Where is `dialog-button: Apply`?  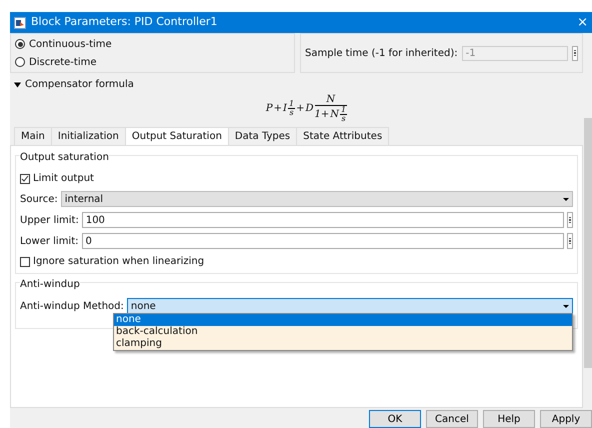 dialog-button: Apply is located at coordinates (566, 419).